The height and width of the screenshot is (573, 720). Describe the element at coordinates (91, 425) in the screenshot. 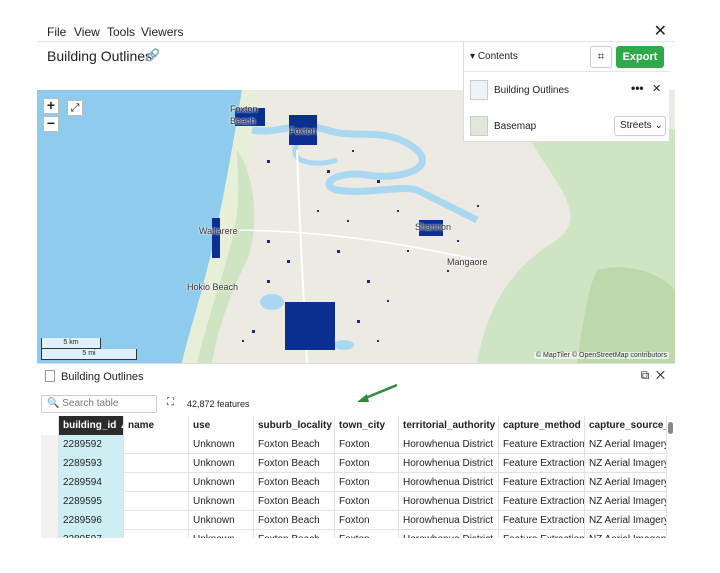

I see `column-header-building-id: building_id ▲` at that location.